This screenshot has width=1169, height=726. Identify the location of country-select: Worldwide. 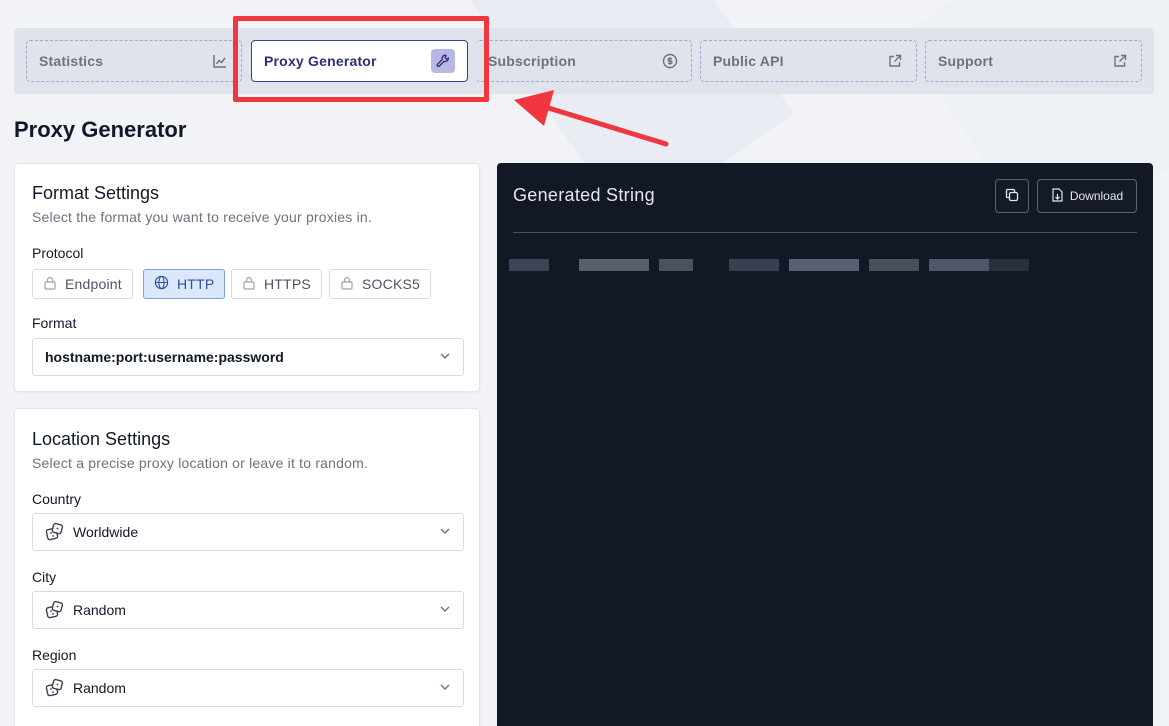
(248, 532).